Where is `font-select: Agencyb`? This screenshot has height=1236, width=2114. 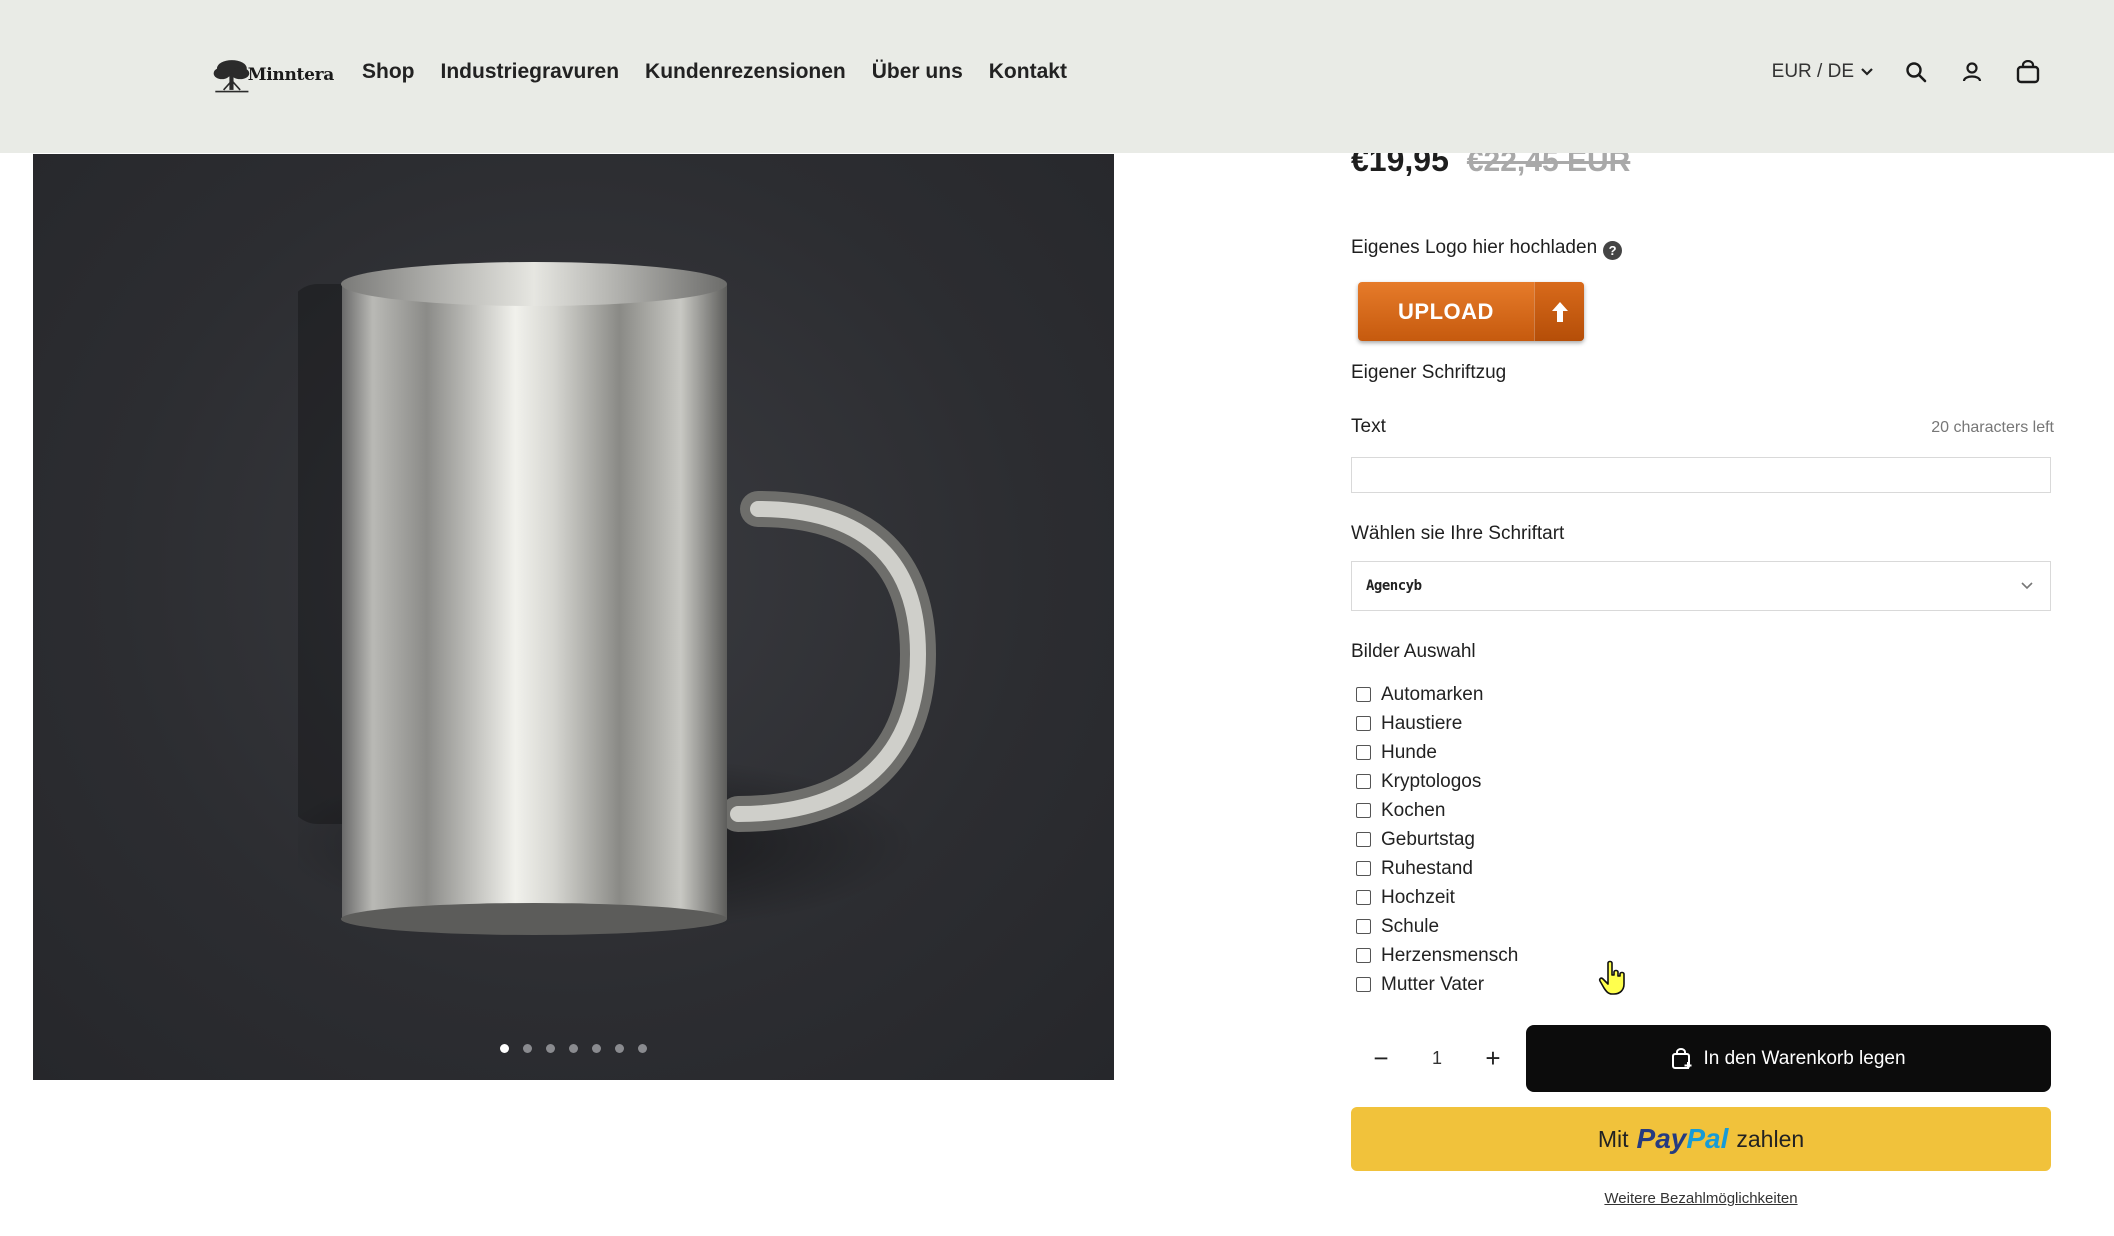
font-select: Agencyb is located at coordinates (1701, 586).